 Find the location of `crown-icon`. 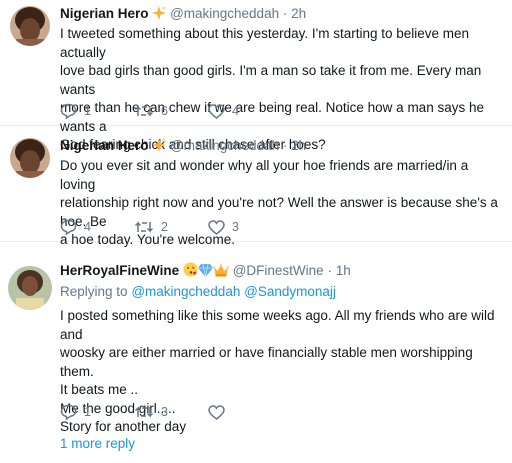

crown-icon is located at coordinates (220, 272).